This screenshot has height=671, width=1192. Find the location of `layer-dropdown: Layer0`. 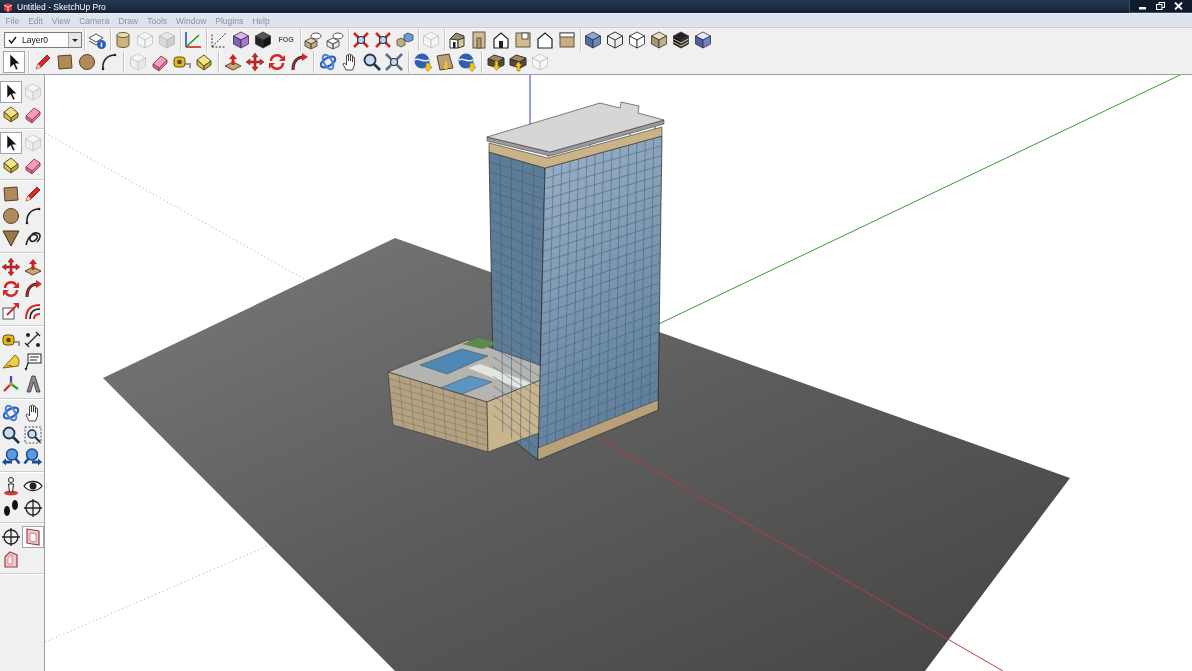

layer-dropdown: Layer0 is located at coordinates (43, 39).